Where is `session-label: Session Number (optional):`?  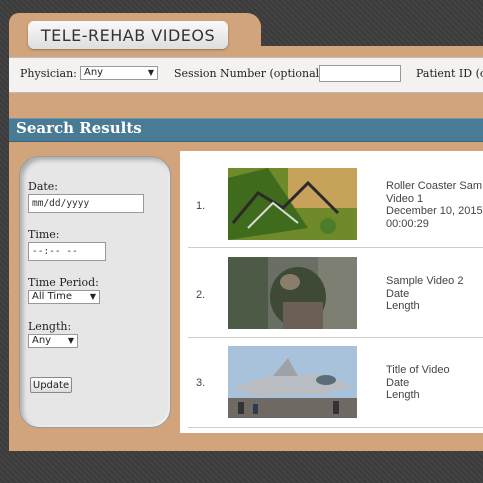
session-label: Session Number (optional): is located at coordinates (251, 73).